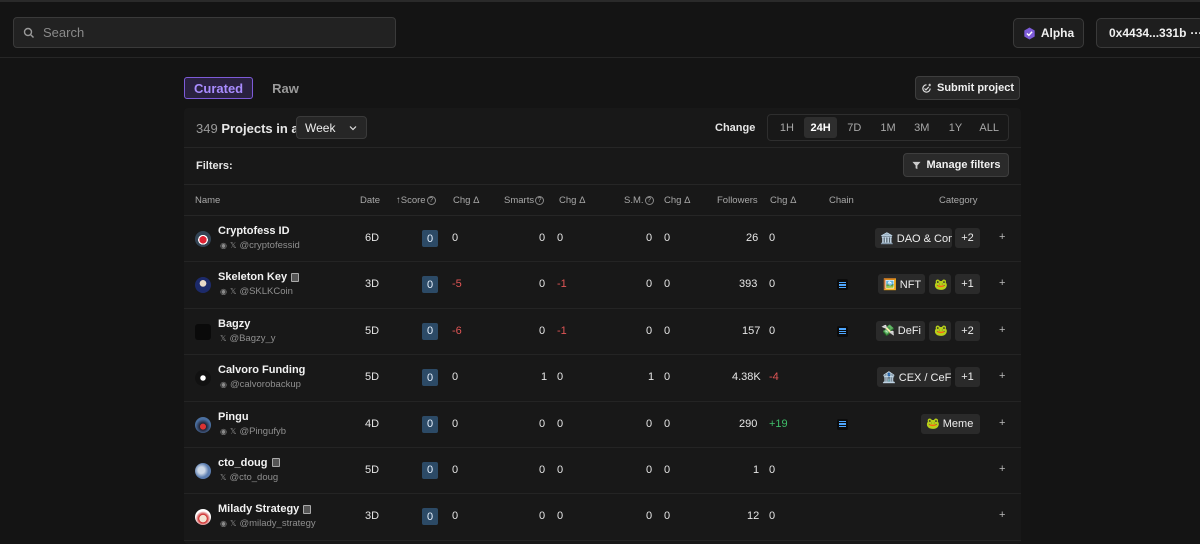  I want to click on period-value: Week, so click(320, 127).